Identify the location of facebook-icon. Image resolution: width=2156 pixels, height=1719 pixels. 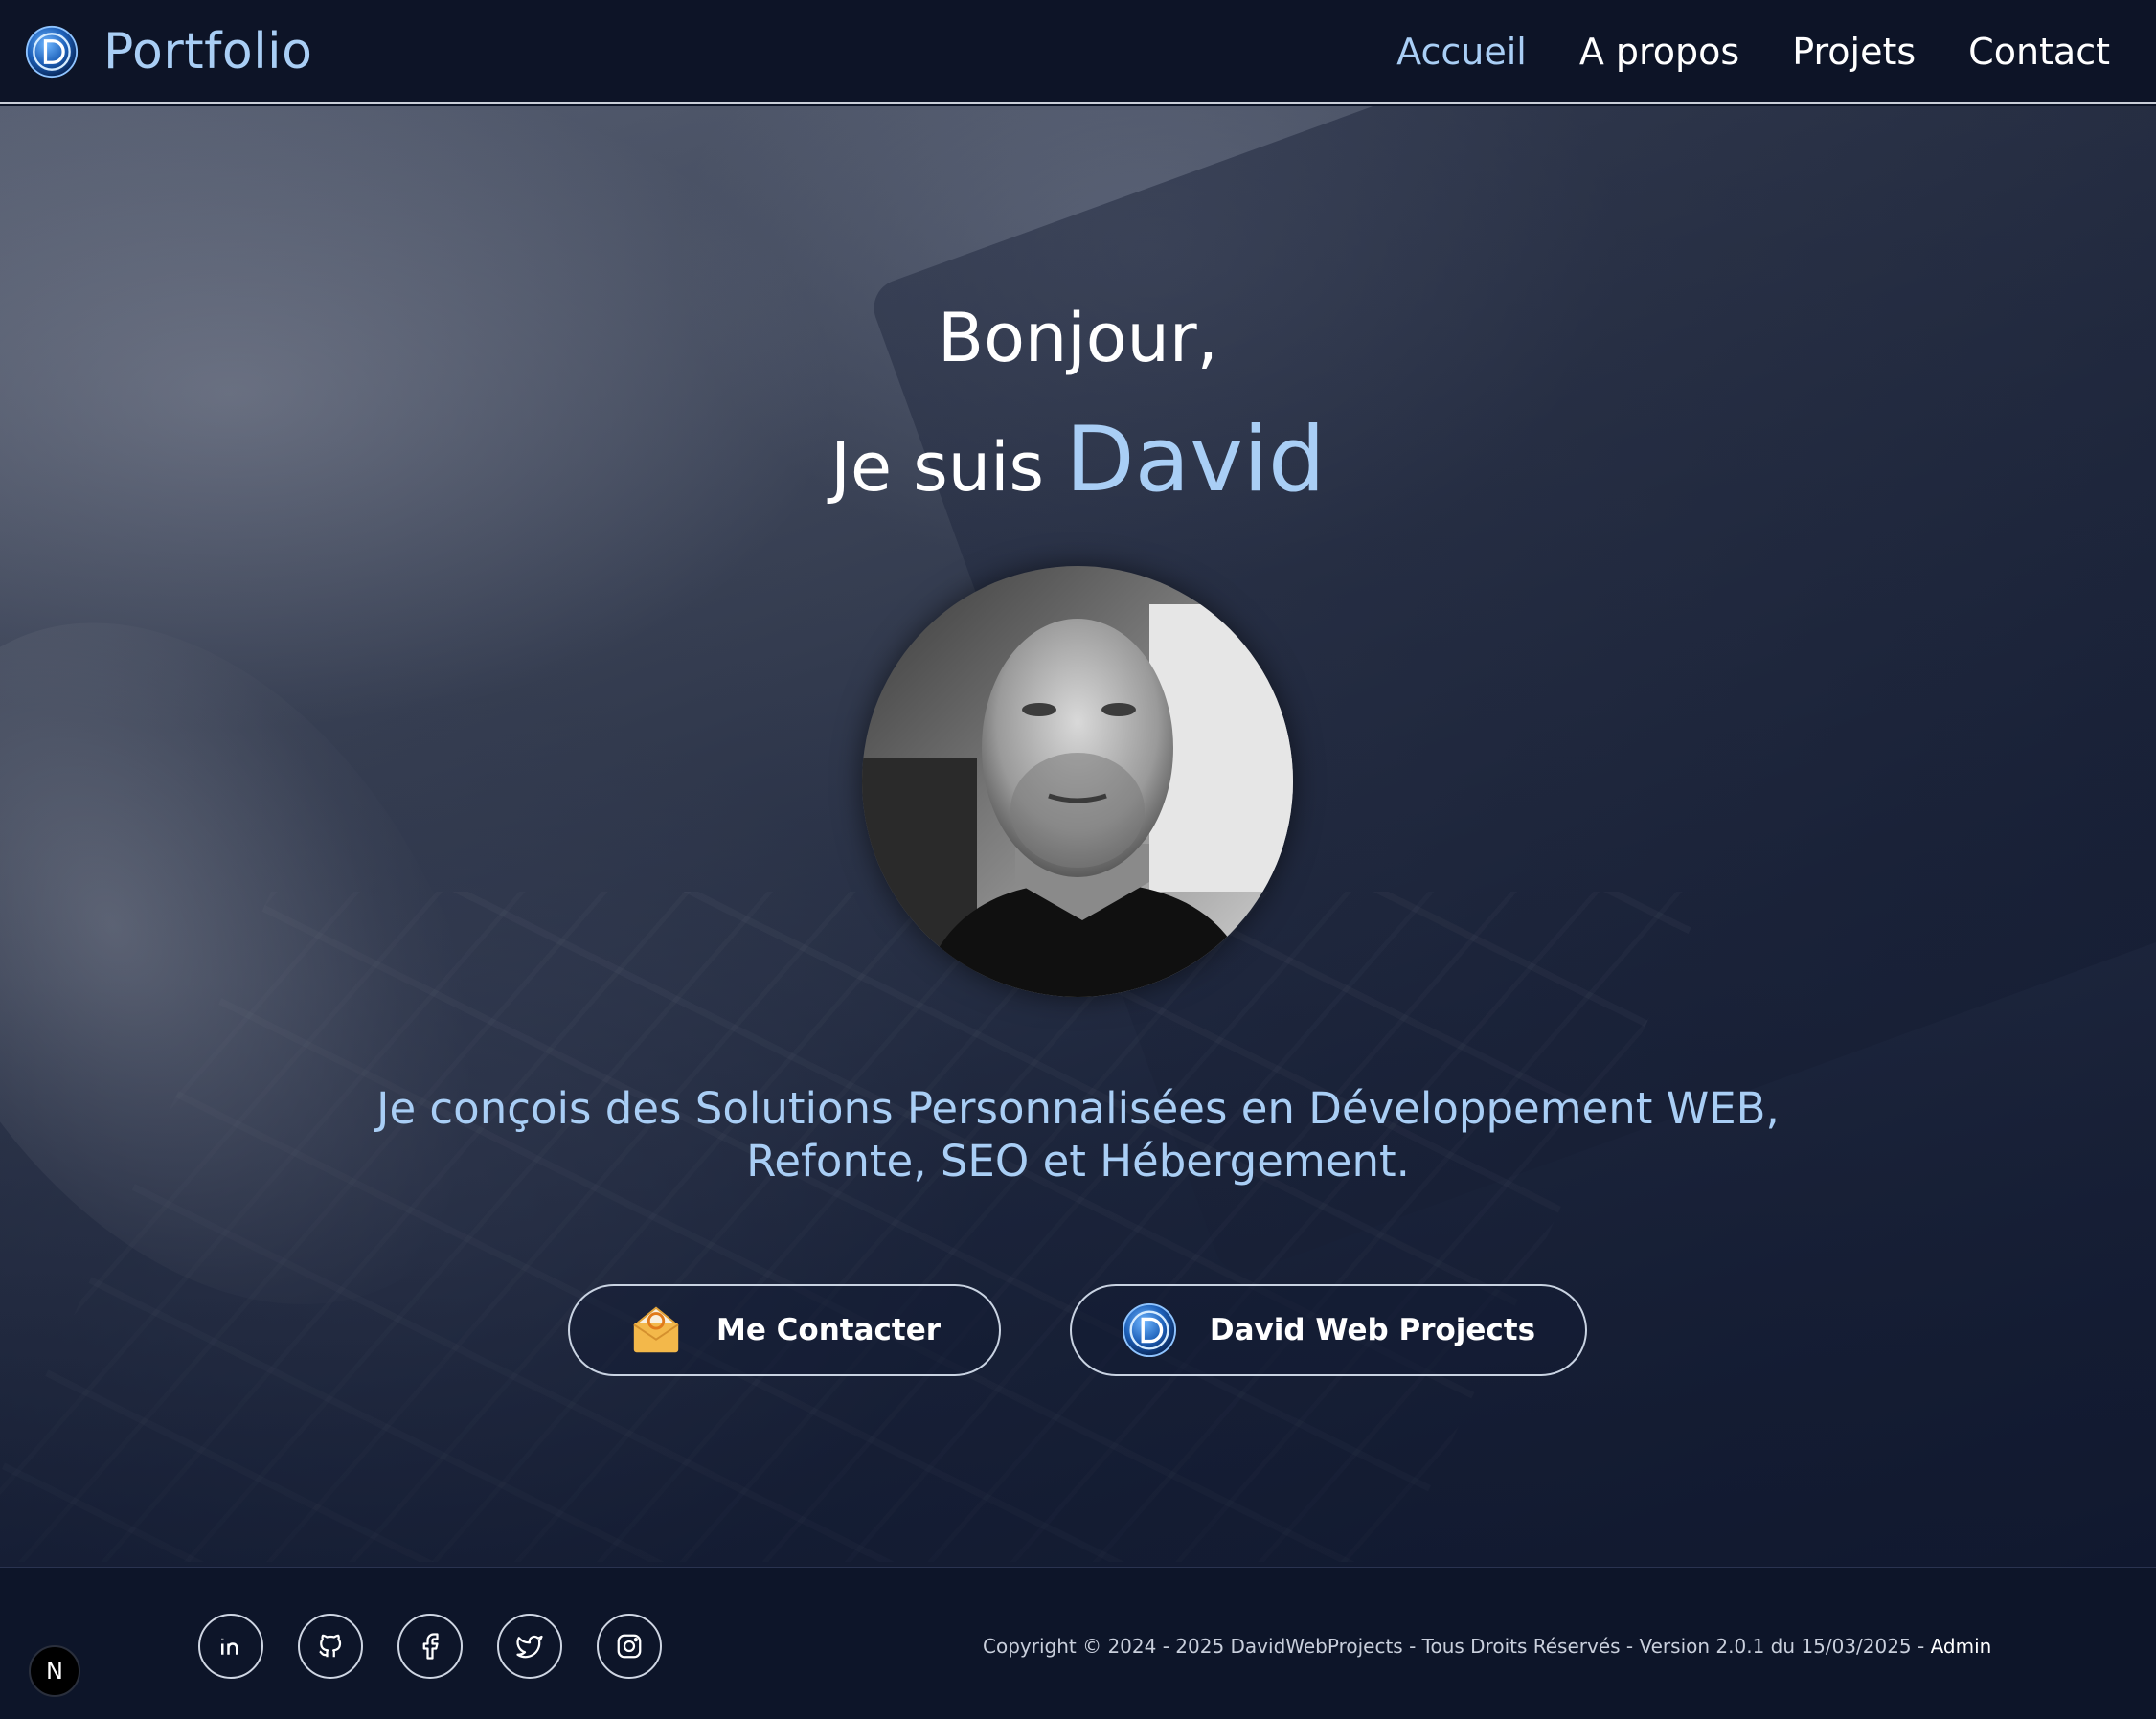
(430, 1646).